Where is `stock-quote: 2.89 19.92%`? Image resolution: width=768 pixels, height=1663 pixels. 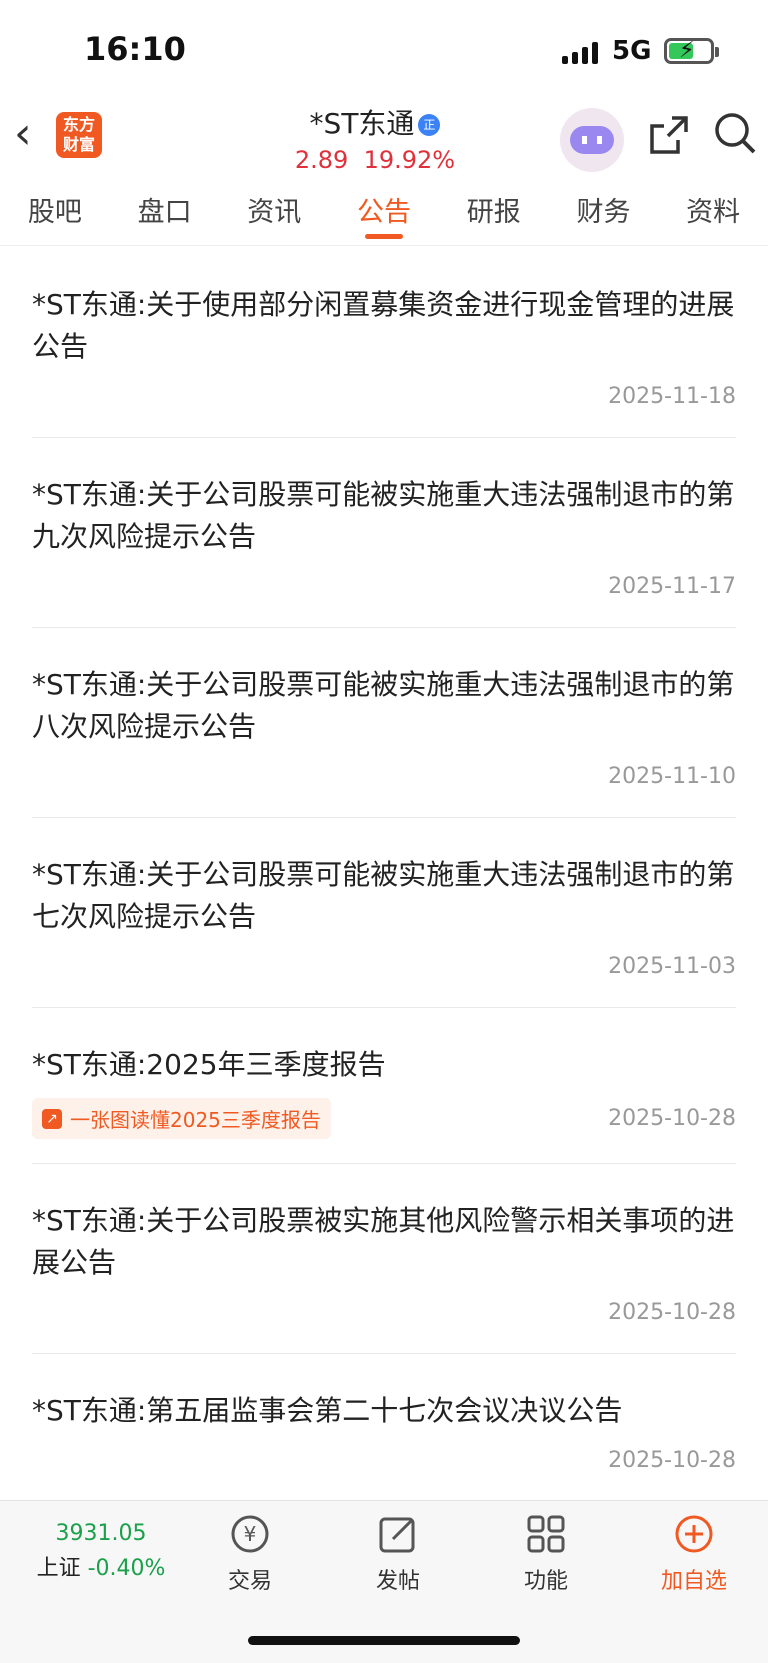
stock-quote: 2.89 19.92% is located at coordinates (375, 160).